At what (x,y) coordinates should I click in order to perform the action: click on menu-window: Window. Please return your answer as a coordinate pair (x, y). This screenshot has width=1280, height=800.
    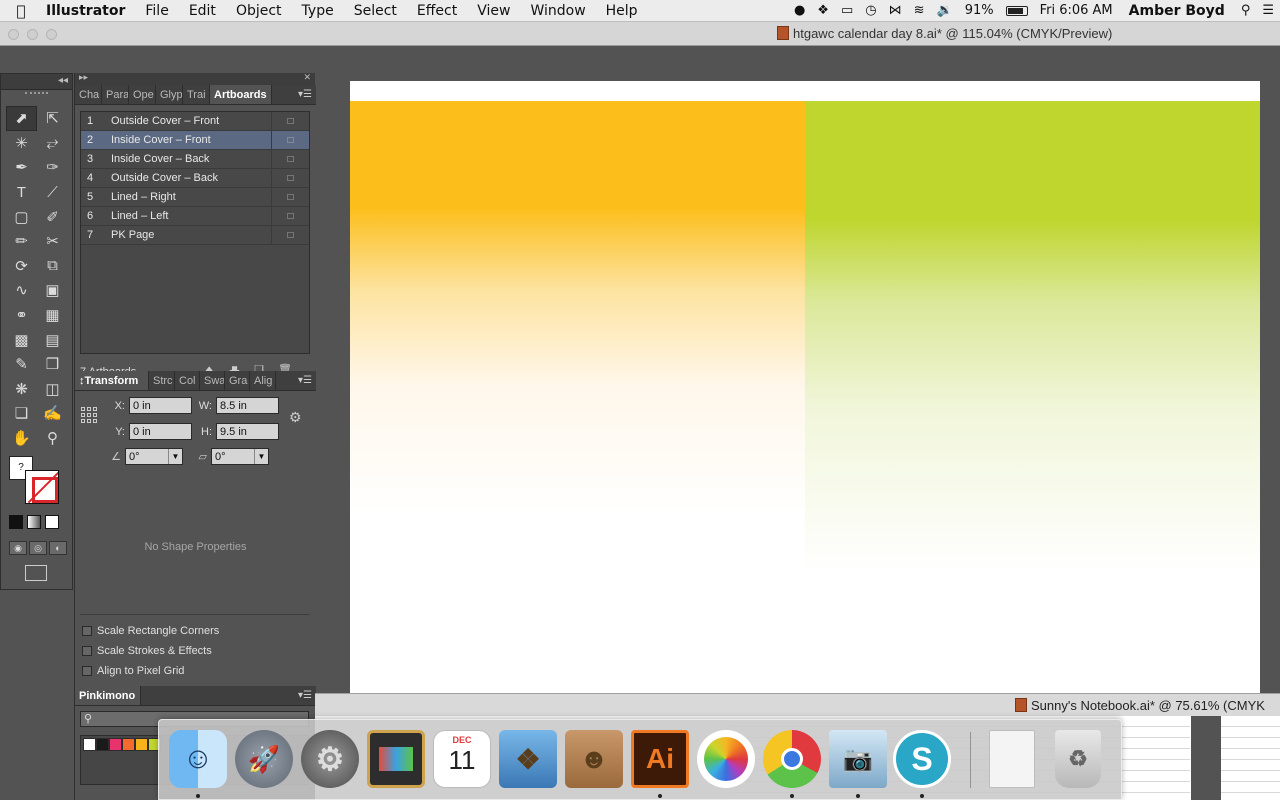
    Looking at the image, I should click on (557, 11).